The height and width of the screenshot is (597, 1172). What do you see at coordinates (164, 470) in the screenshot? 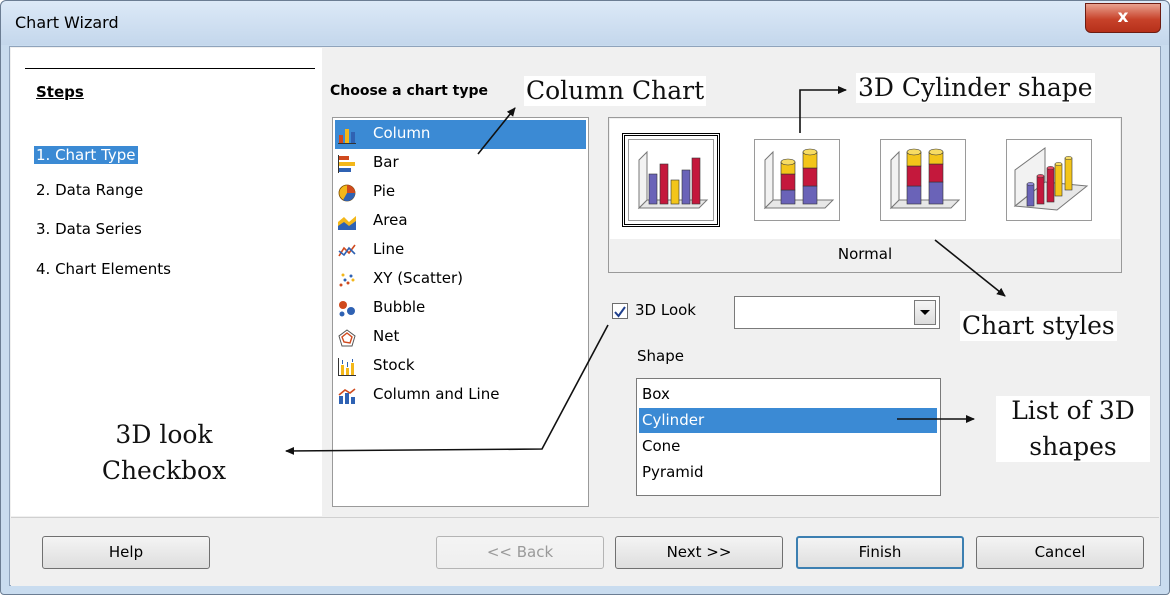
I see `annotation-line: Checkbox` at bounding box center [164, 470].